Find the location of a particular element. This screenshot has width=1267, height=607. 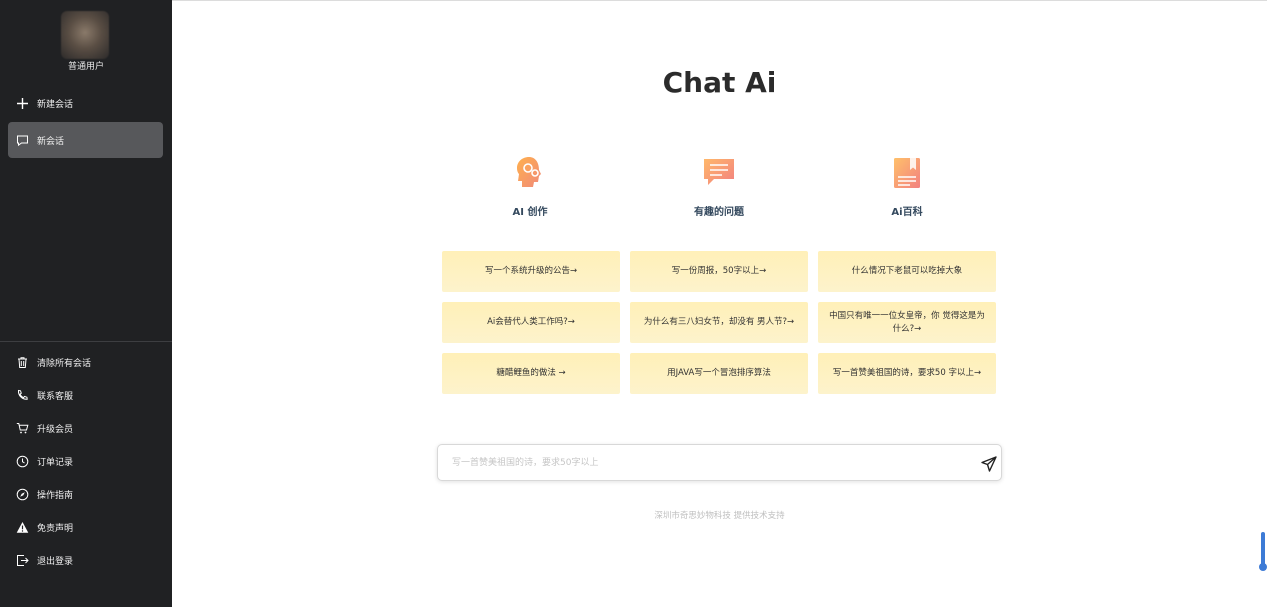

top-border is located at coordinates (719, 0).